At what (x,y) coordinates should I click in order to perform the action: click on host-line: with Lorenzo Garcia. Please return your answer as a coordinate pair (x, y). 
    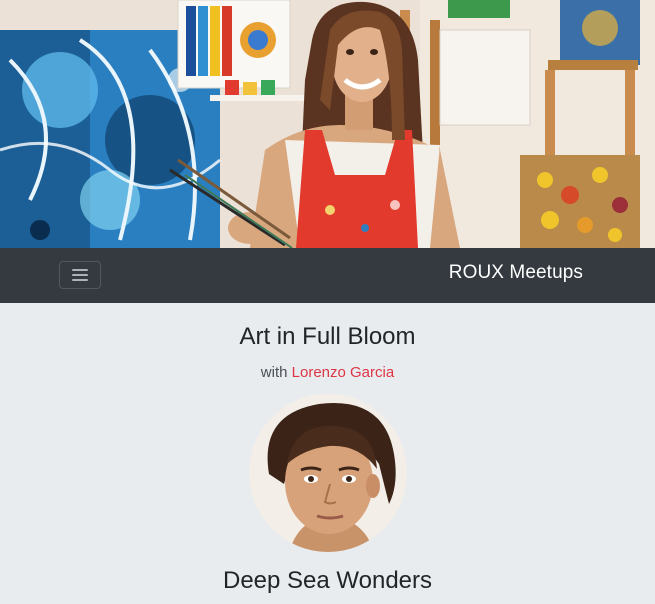
    Looking at the image, I should click on (327, 372).